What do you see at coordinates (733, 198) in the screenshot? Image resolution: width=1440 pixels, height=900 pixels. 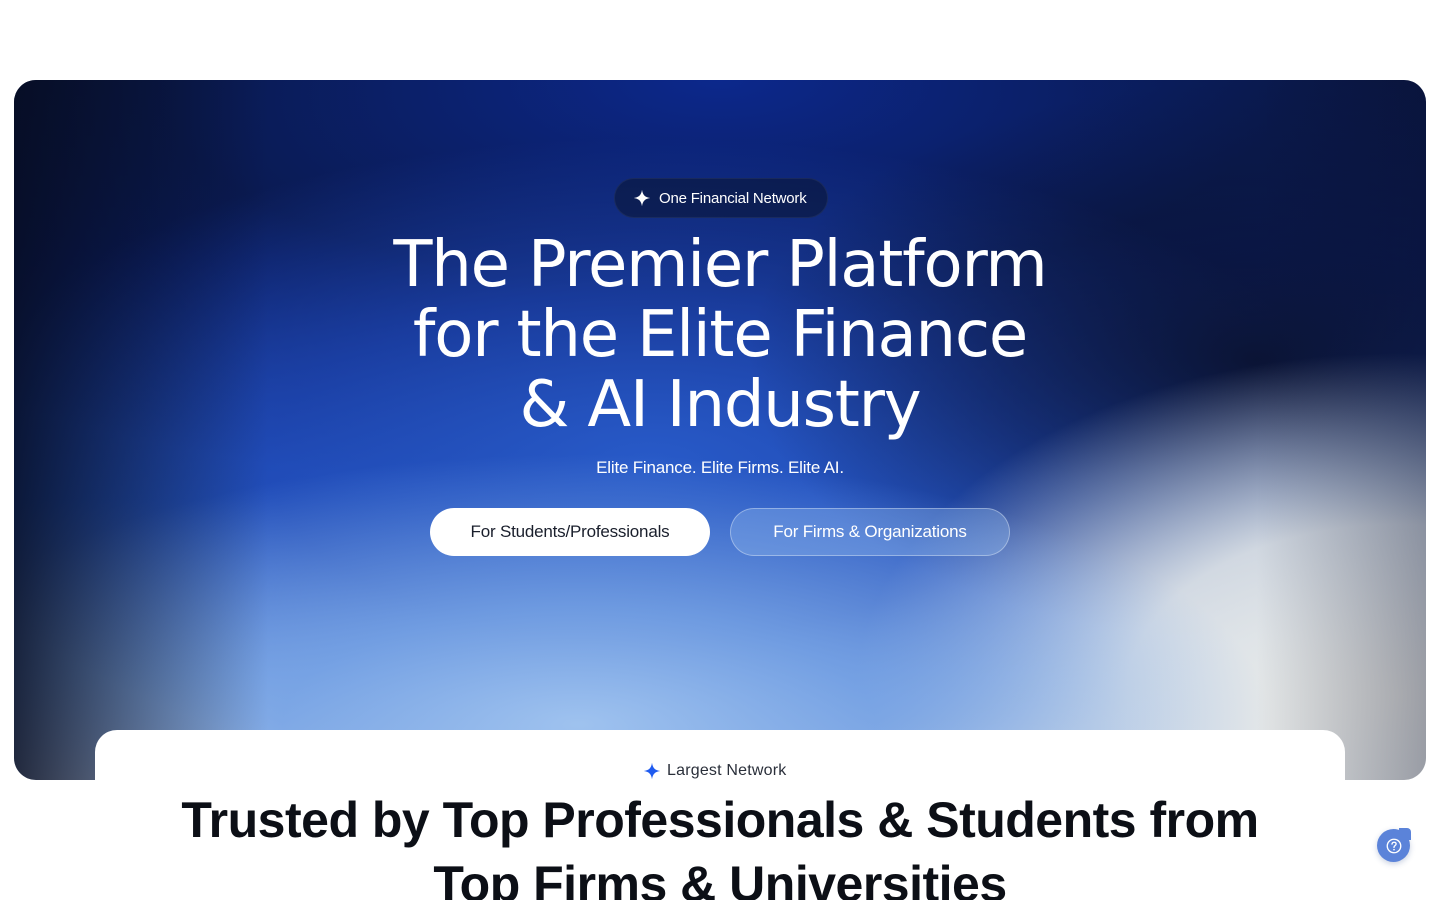 I see `pill-label: One Financial Network` at bounding box center [733, 198].